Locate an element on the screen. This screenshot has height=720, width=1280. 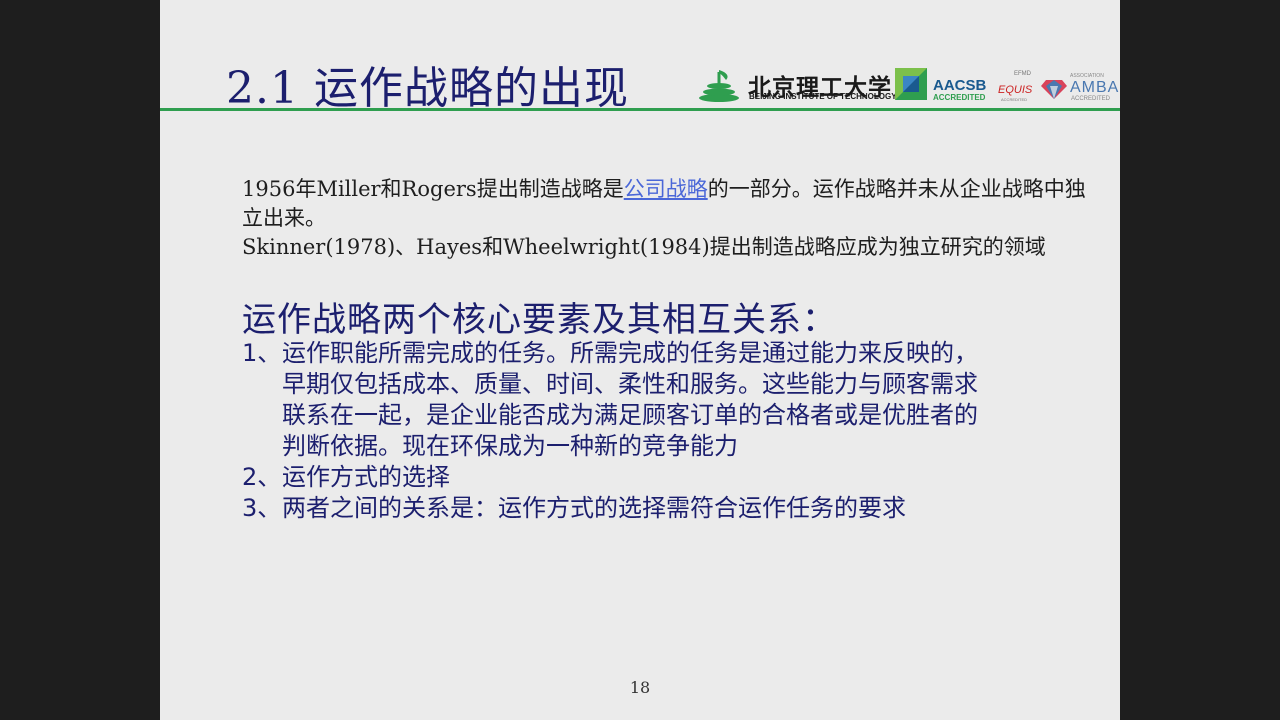
efmd-label: EFMD is located at coordinates (1022, 74).